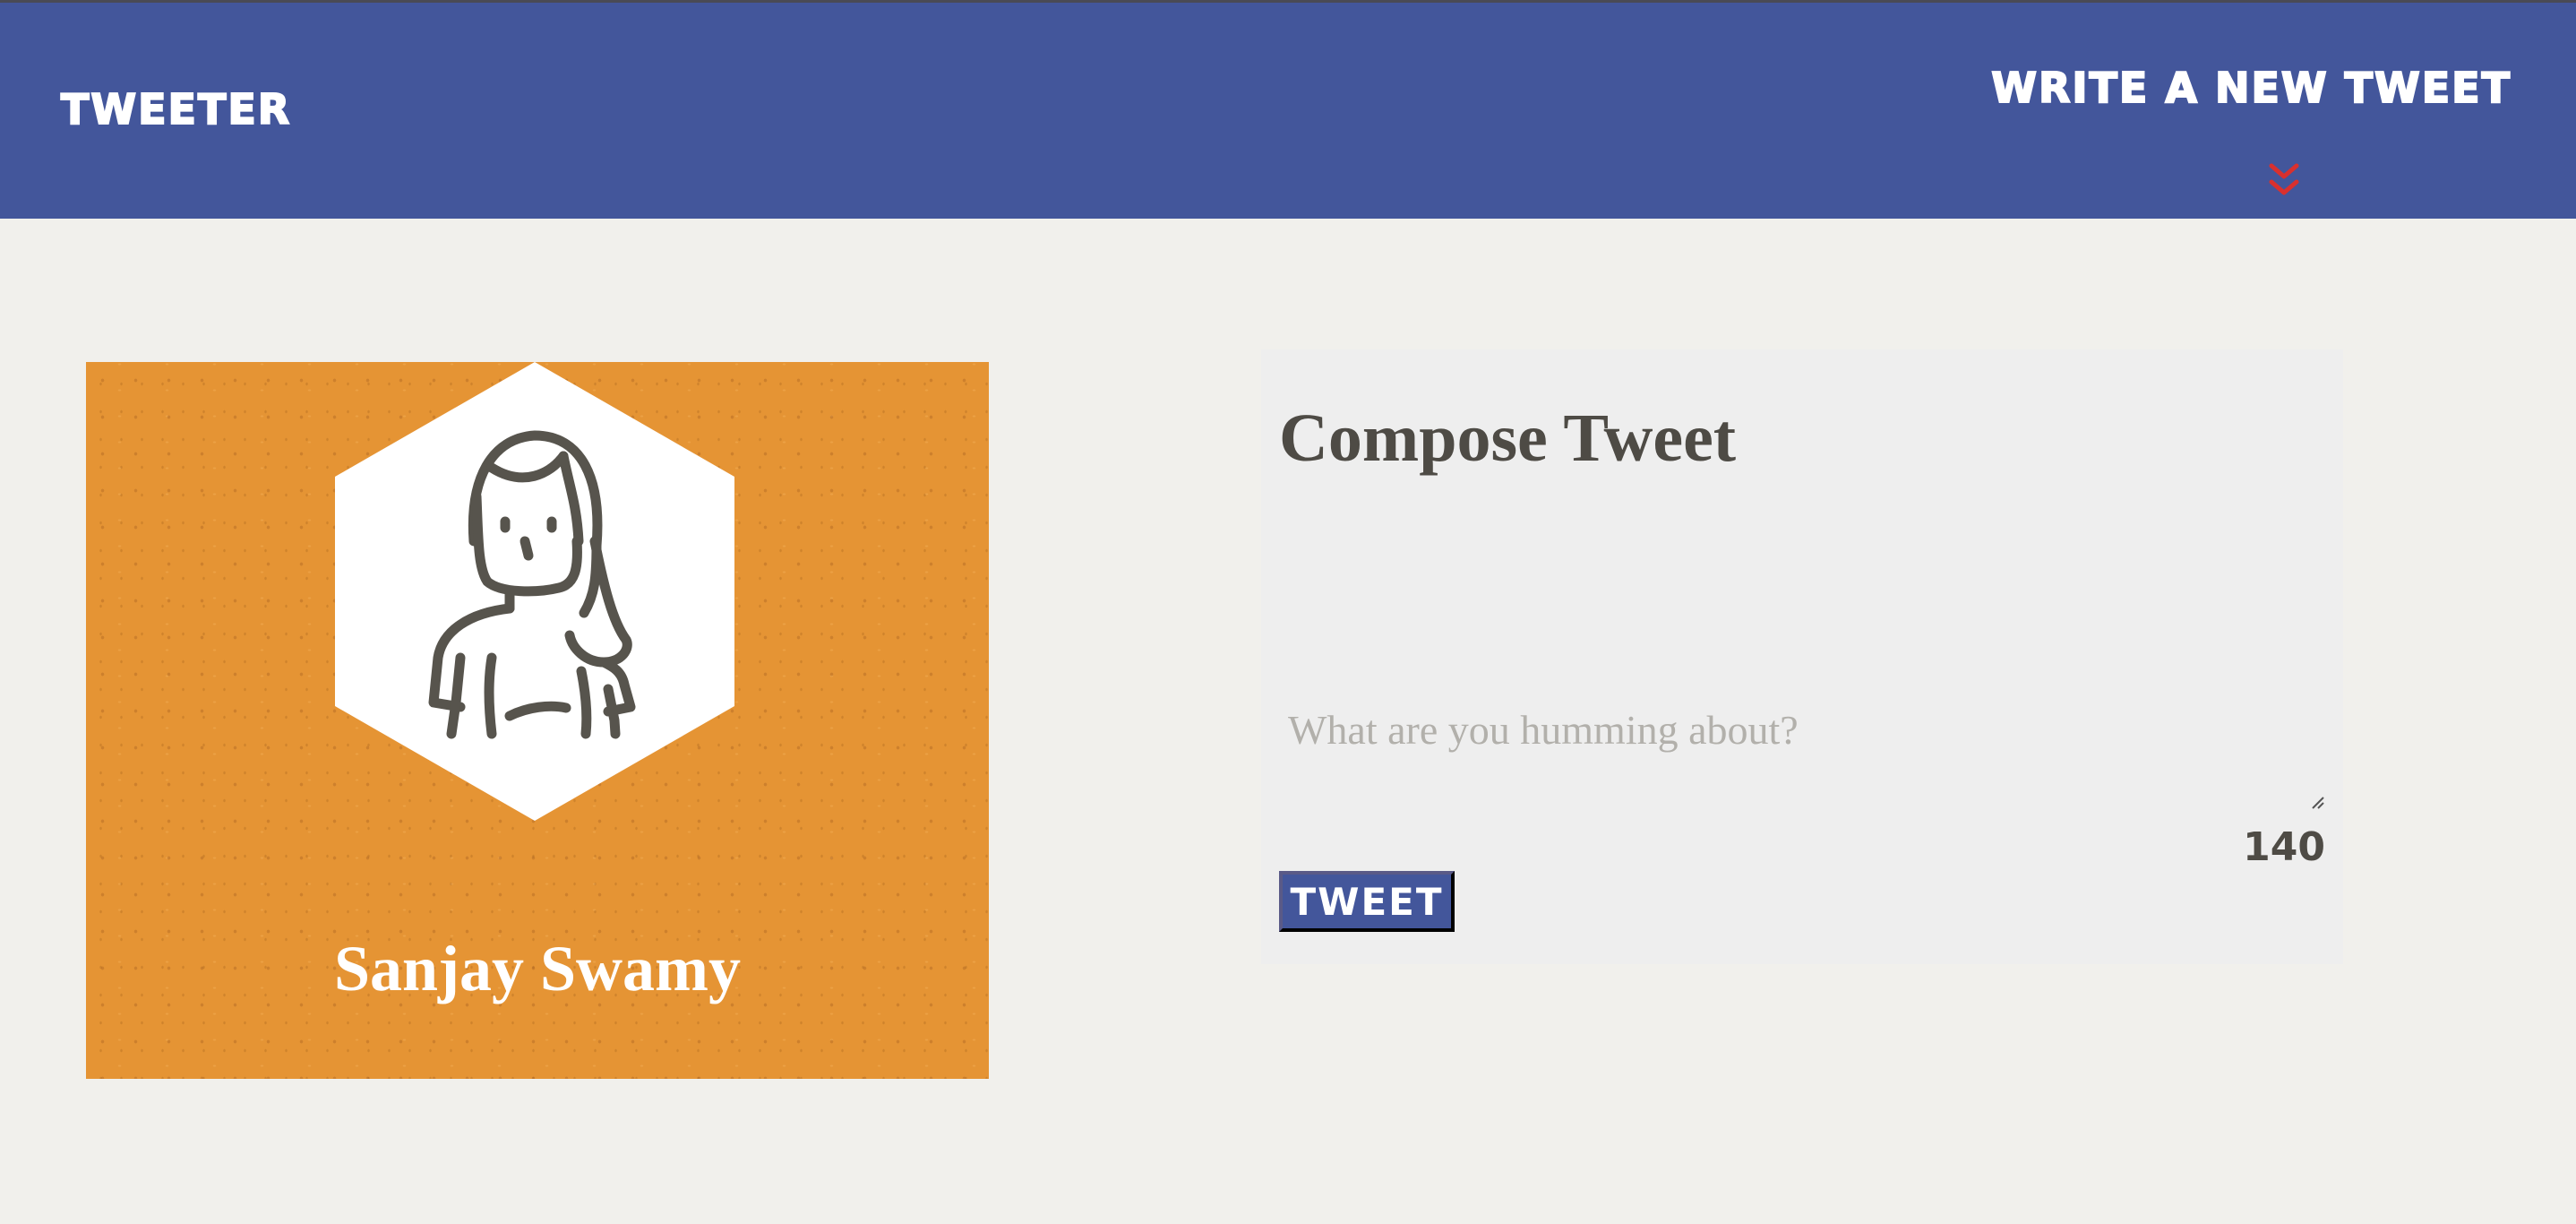  What do you see at coordinates (534, 591) in the screenshot?
I see `user-avatar-icon` at bounding box center [534, 591].